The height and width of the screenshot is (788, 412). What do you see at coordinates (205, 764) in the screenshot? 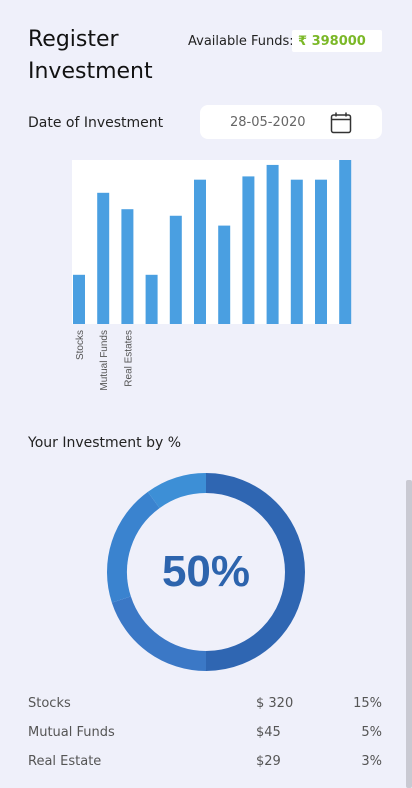
I see `list-item: Real Estate $29 3%` at bounding box center [205, 764].